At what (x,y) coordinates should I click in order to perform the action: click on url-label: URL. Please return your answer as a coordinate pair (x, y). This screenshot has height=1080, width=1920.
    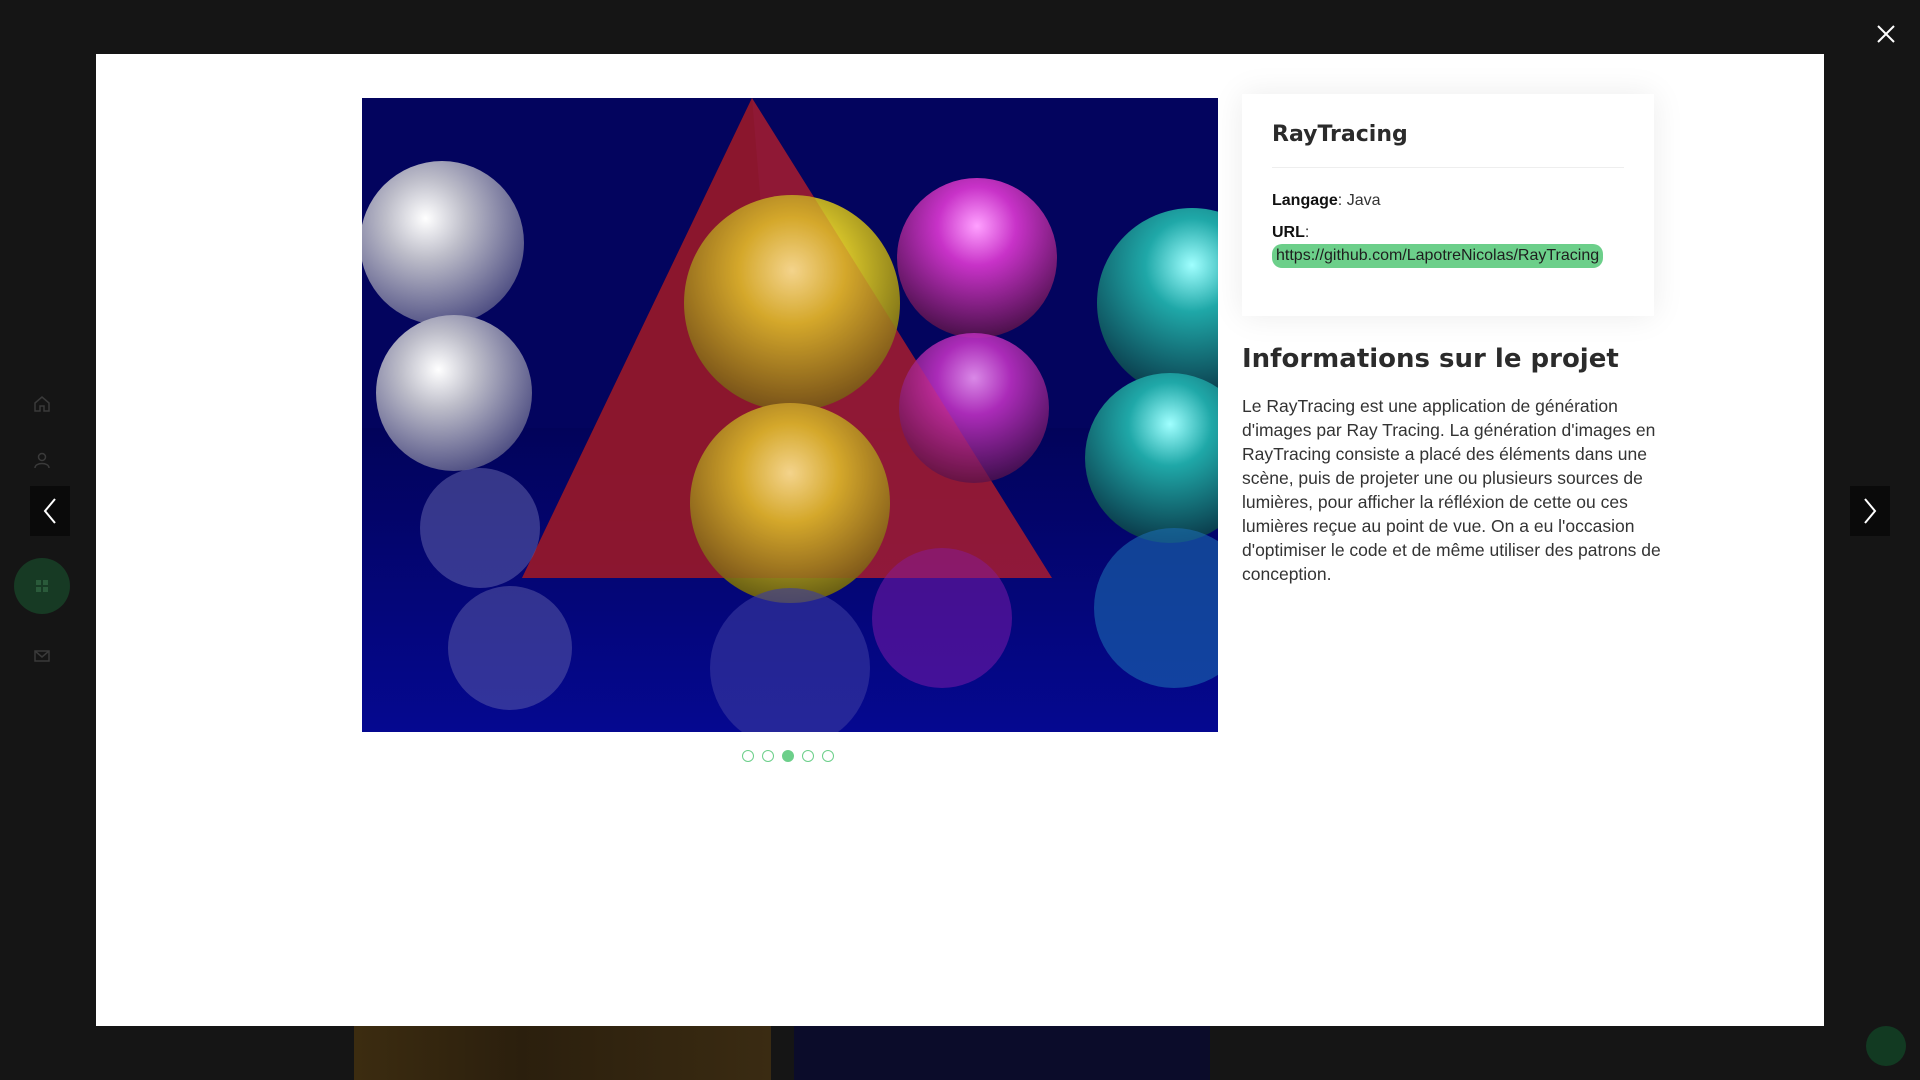
    Looking at the image, I should click on (1288, 232).